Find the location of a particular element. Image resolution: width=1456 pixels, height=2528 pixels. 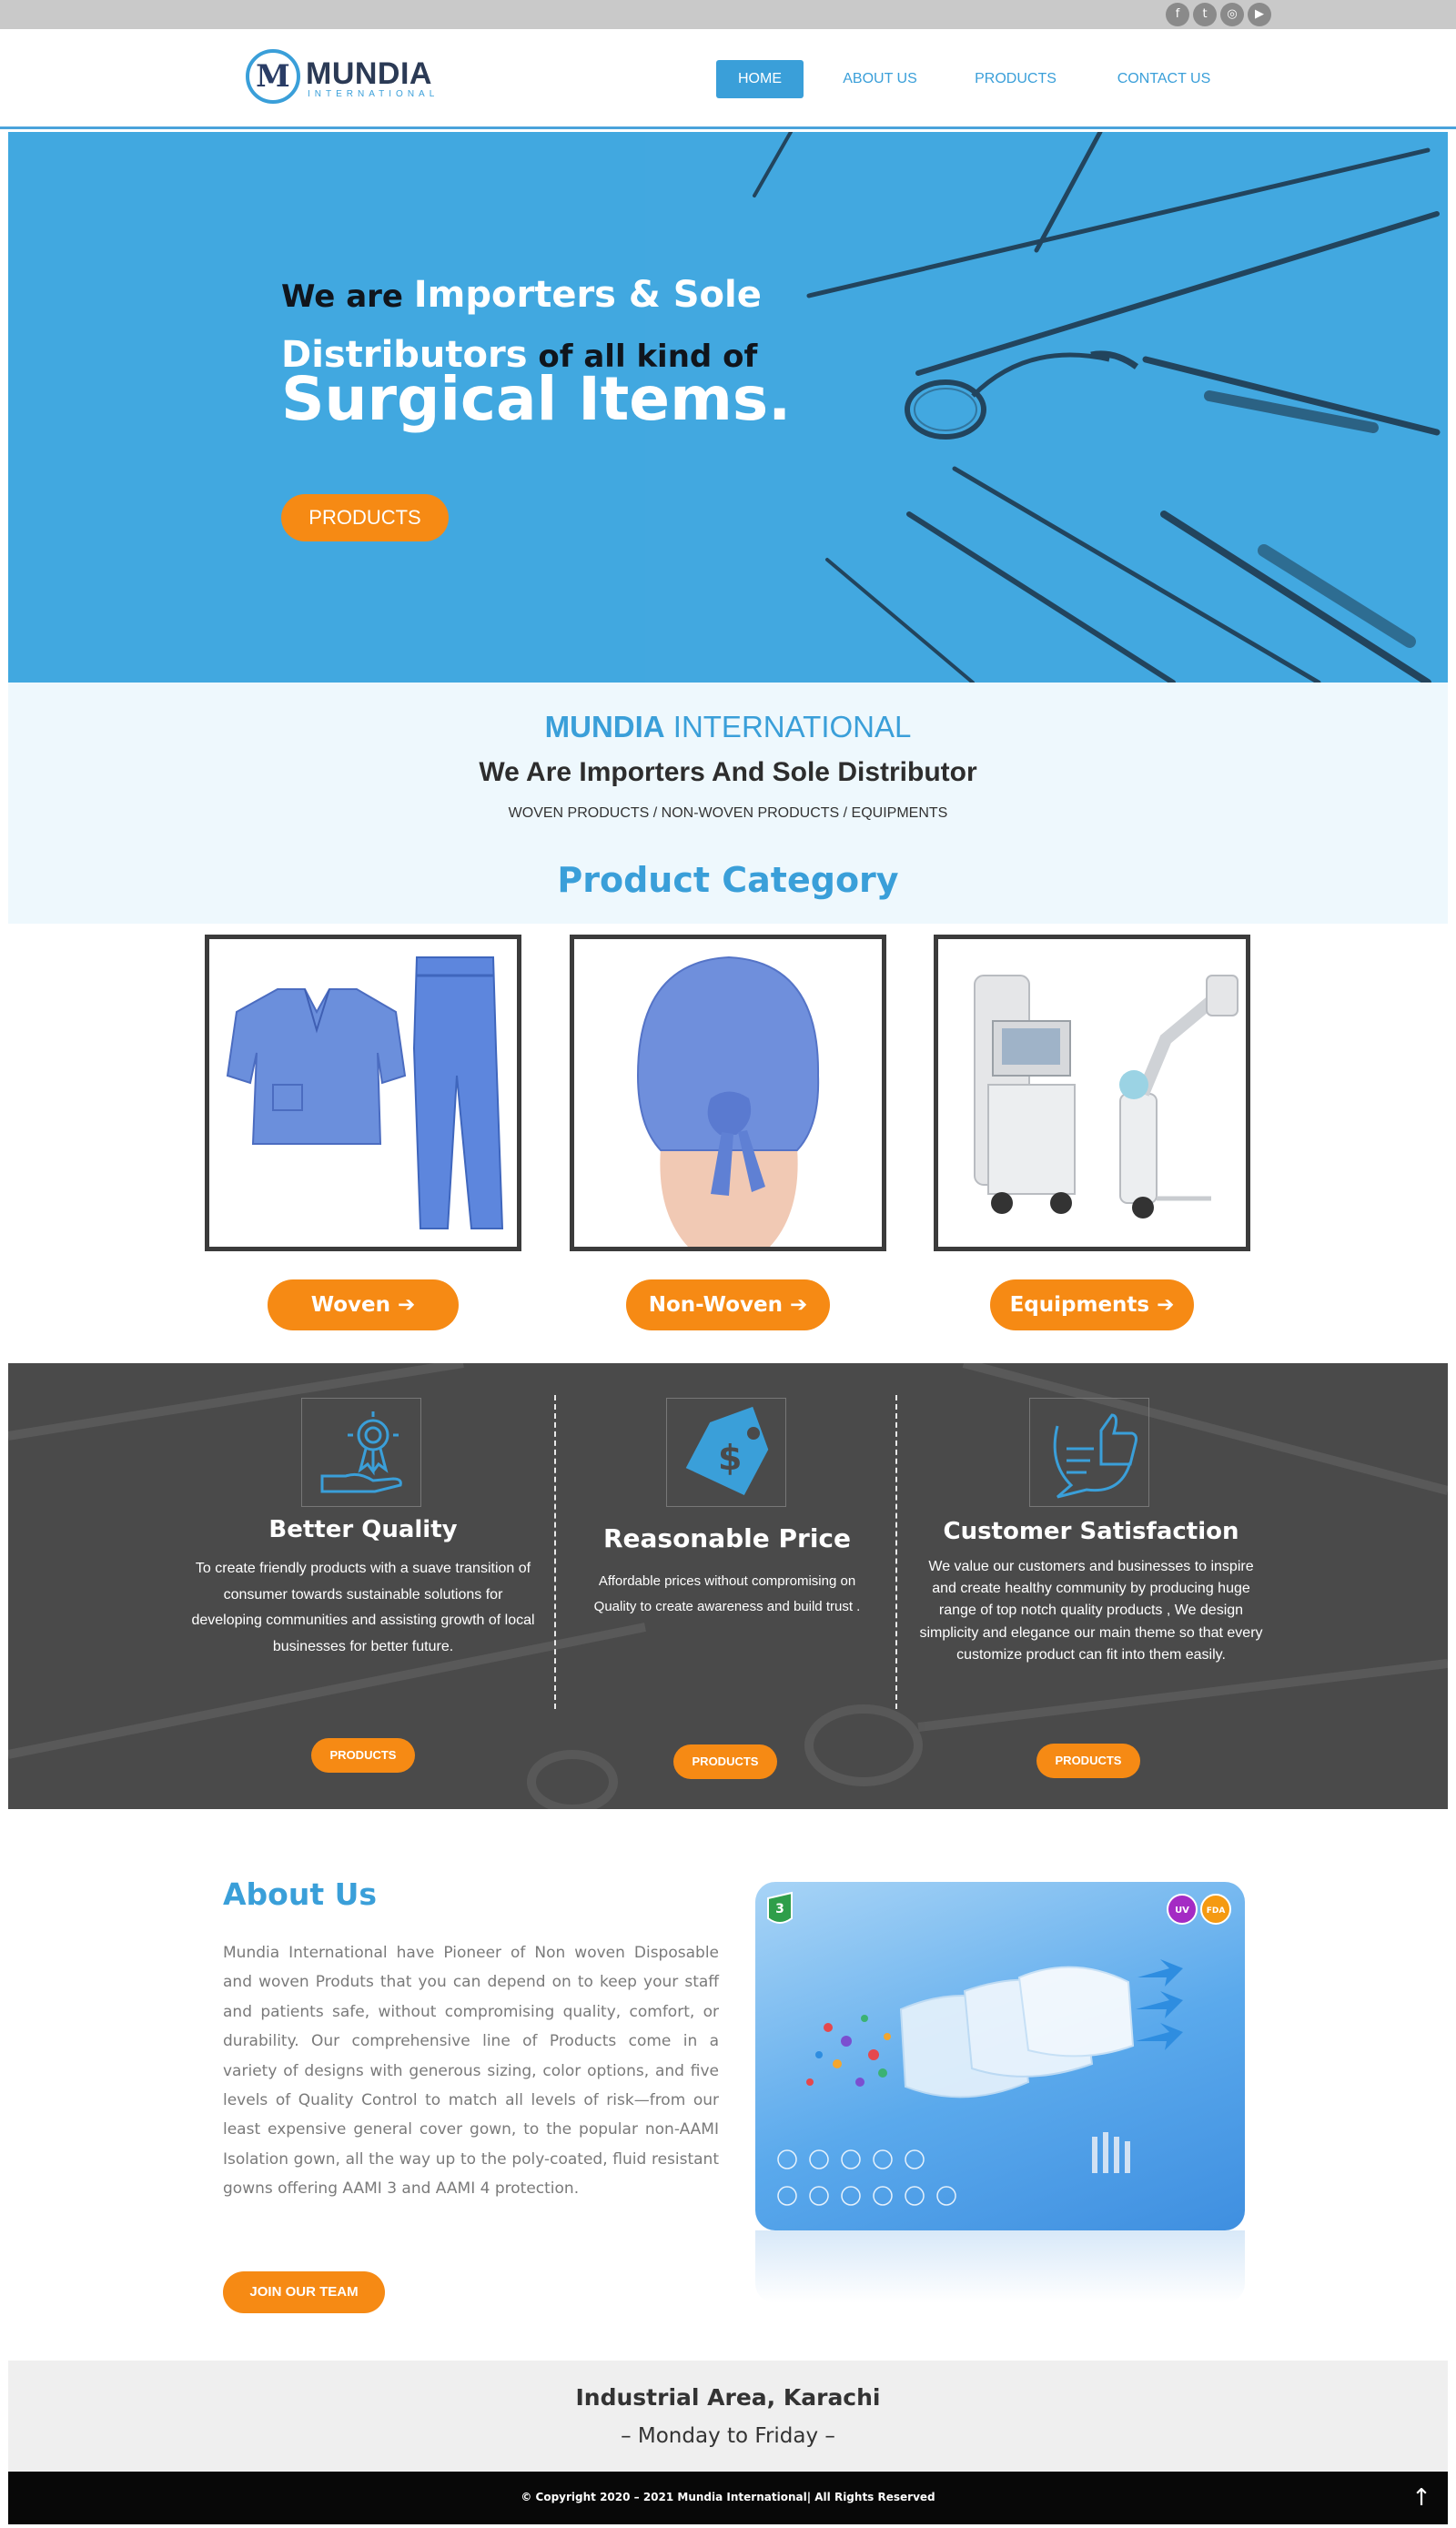

brand-line: MUNDIA INTERNATIONAL is located at coordinates (728, 727).